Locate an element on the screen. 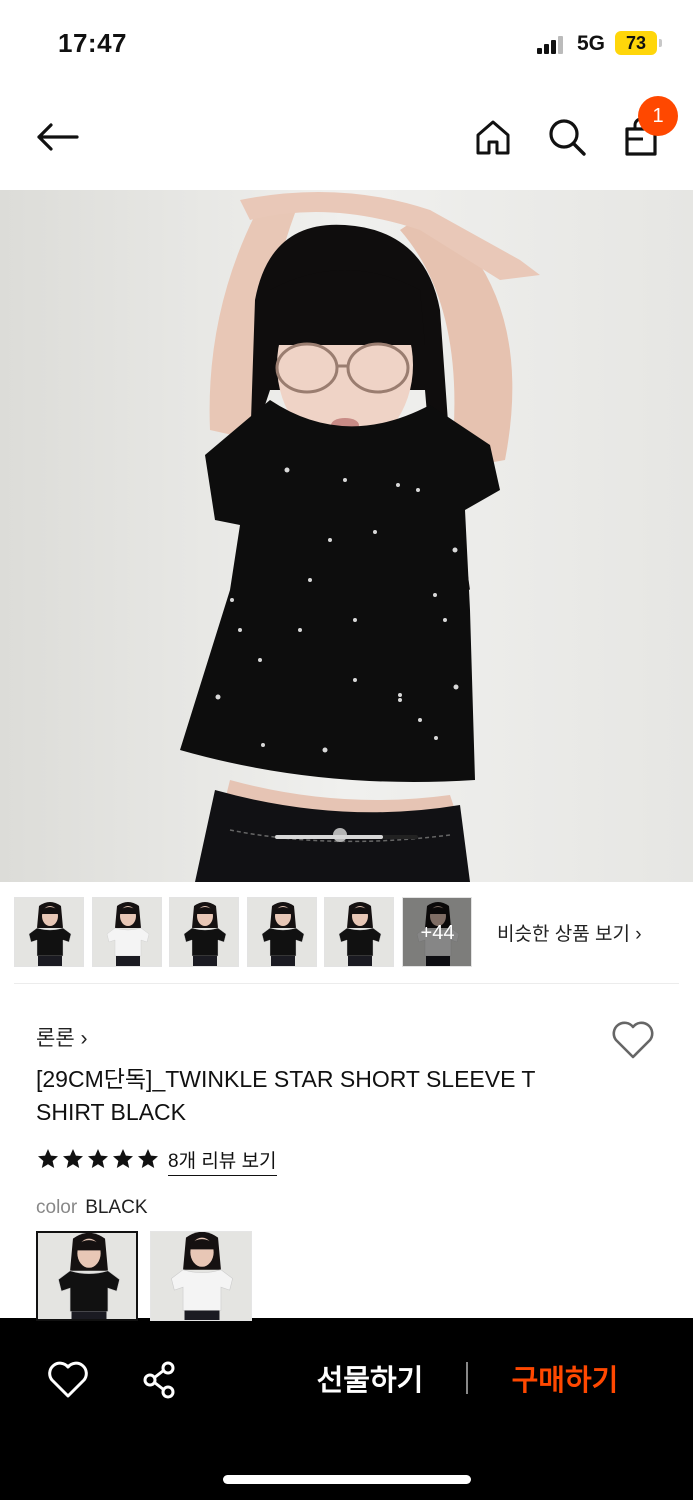 This screenshot has height=1500, width=693. search-button is located at coordinates (567, 137).